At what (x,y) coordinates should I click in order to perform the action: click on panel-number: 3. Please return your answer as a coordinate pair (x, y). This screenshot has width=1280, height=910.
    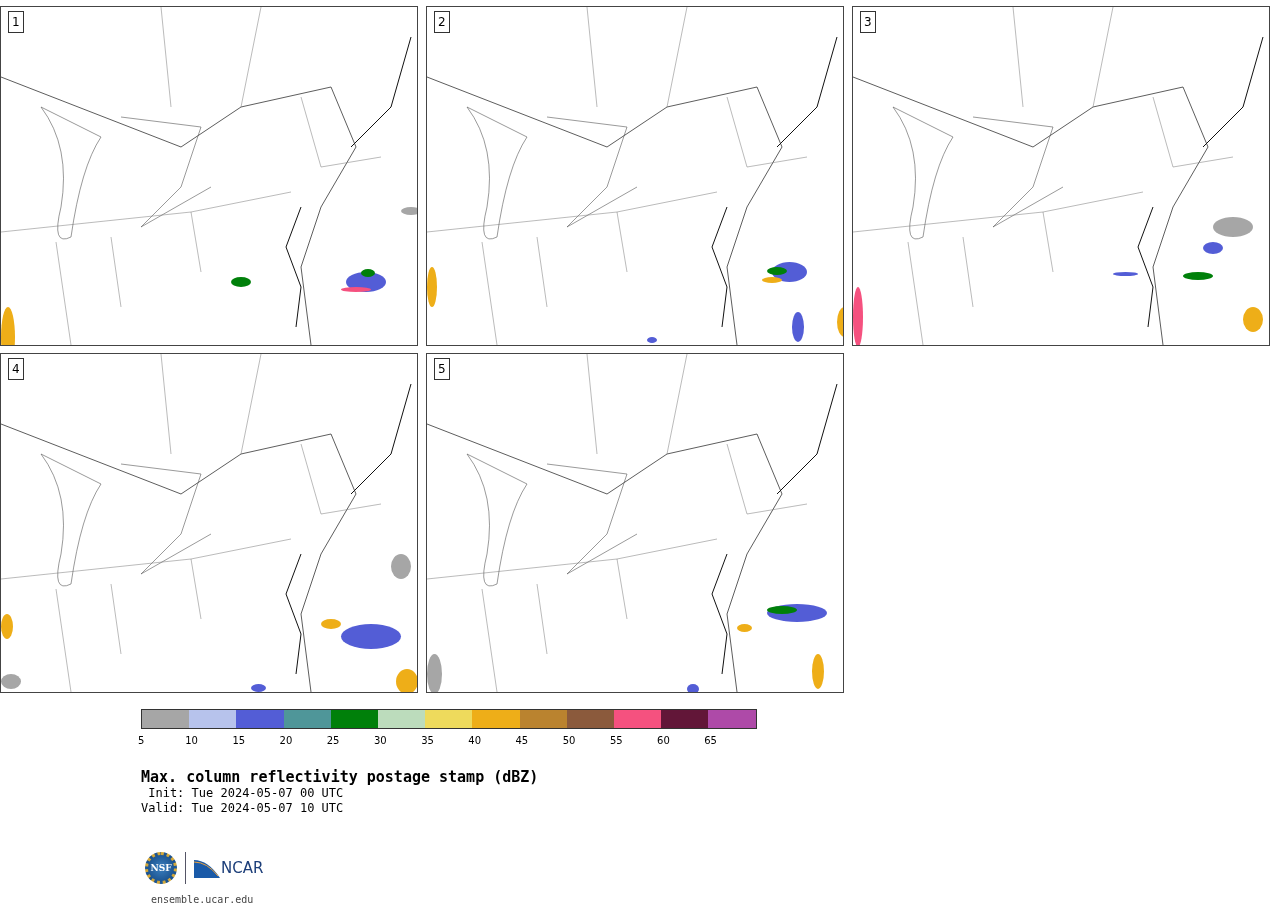
    Looking at the image, I should click on (868, 22).